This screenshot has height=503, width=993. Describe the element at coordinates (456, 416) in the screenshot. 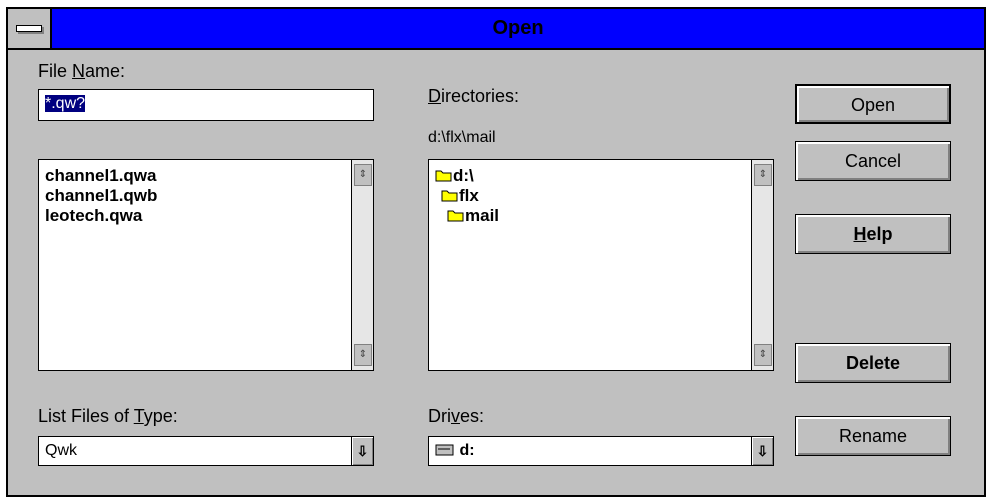

I see `drives-label: Drives:` at that location.